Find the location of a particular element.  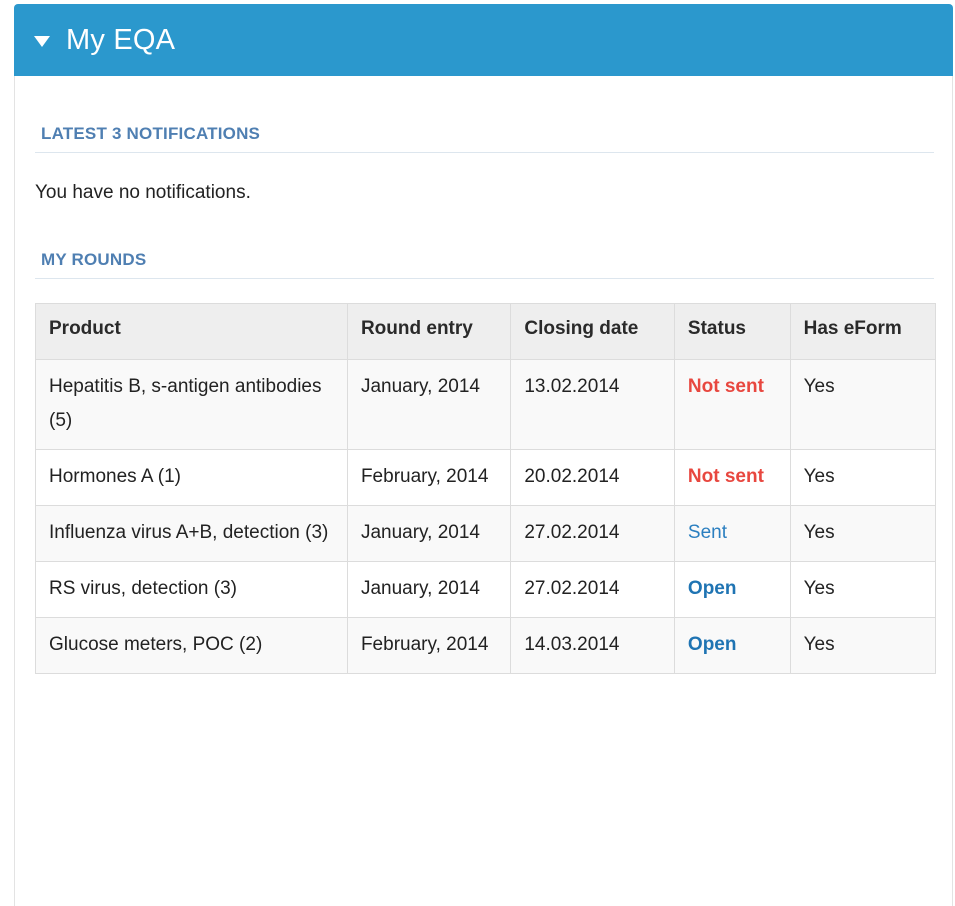

cell-status: Sent is located at coordinates (732, 533).